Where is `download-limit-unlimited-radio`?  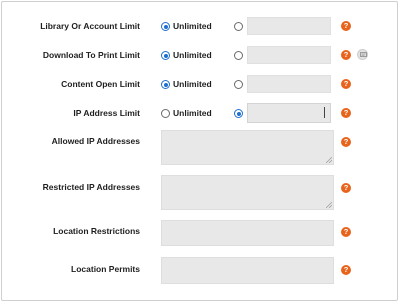 download-limit-unlimited-radio is located at coordinates (165, 55).